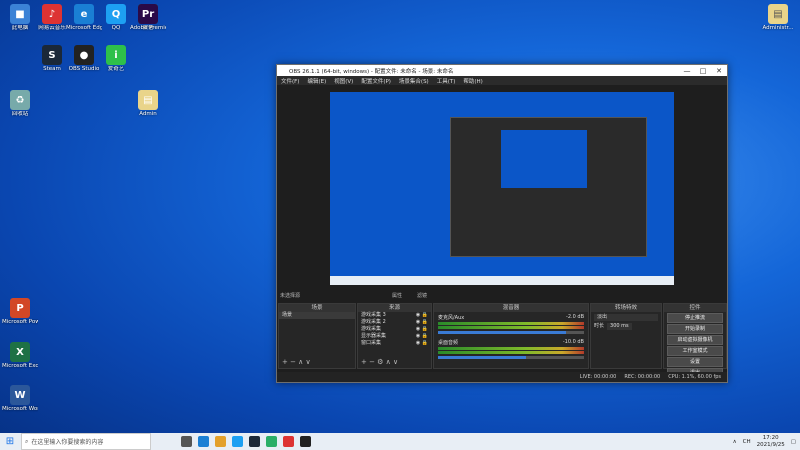 The image size is (800, 450). What do you see at coordinates (373, 322) in the screenshot?
I see `source-label: 游戏采集 2` at bounding box center [373, 322].